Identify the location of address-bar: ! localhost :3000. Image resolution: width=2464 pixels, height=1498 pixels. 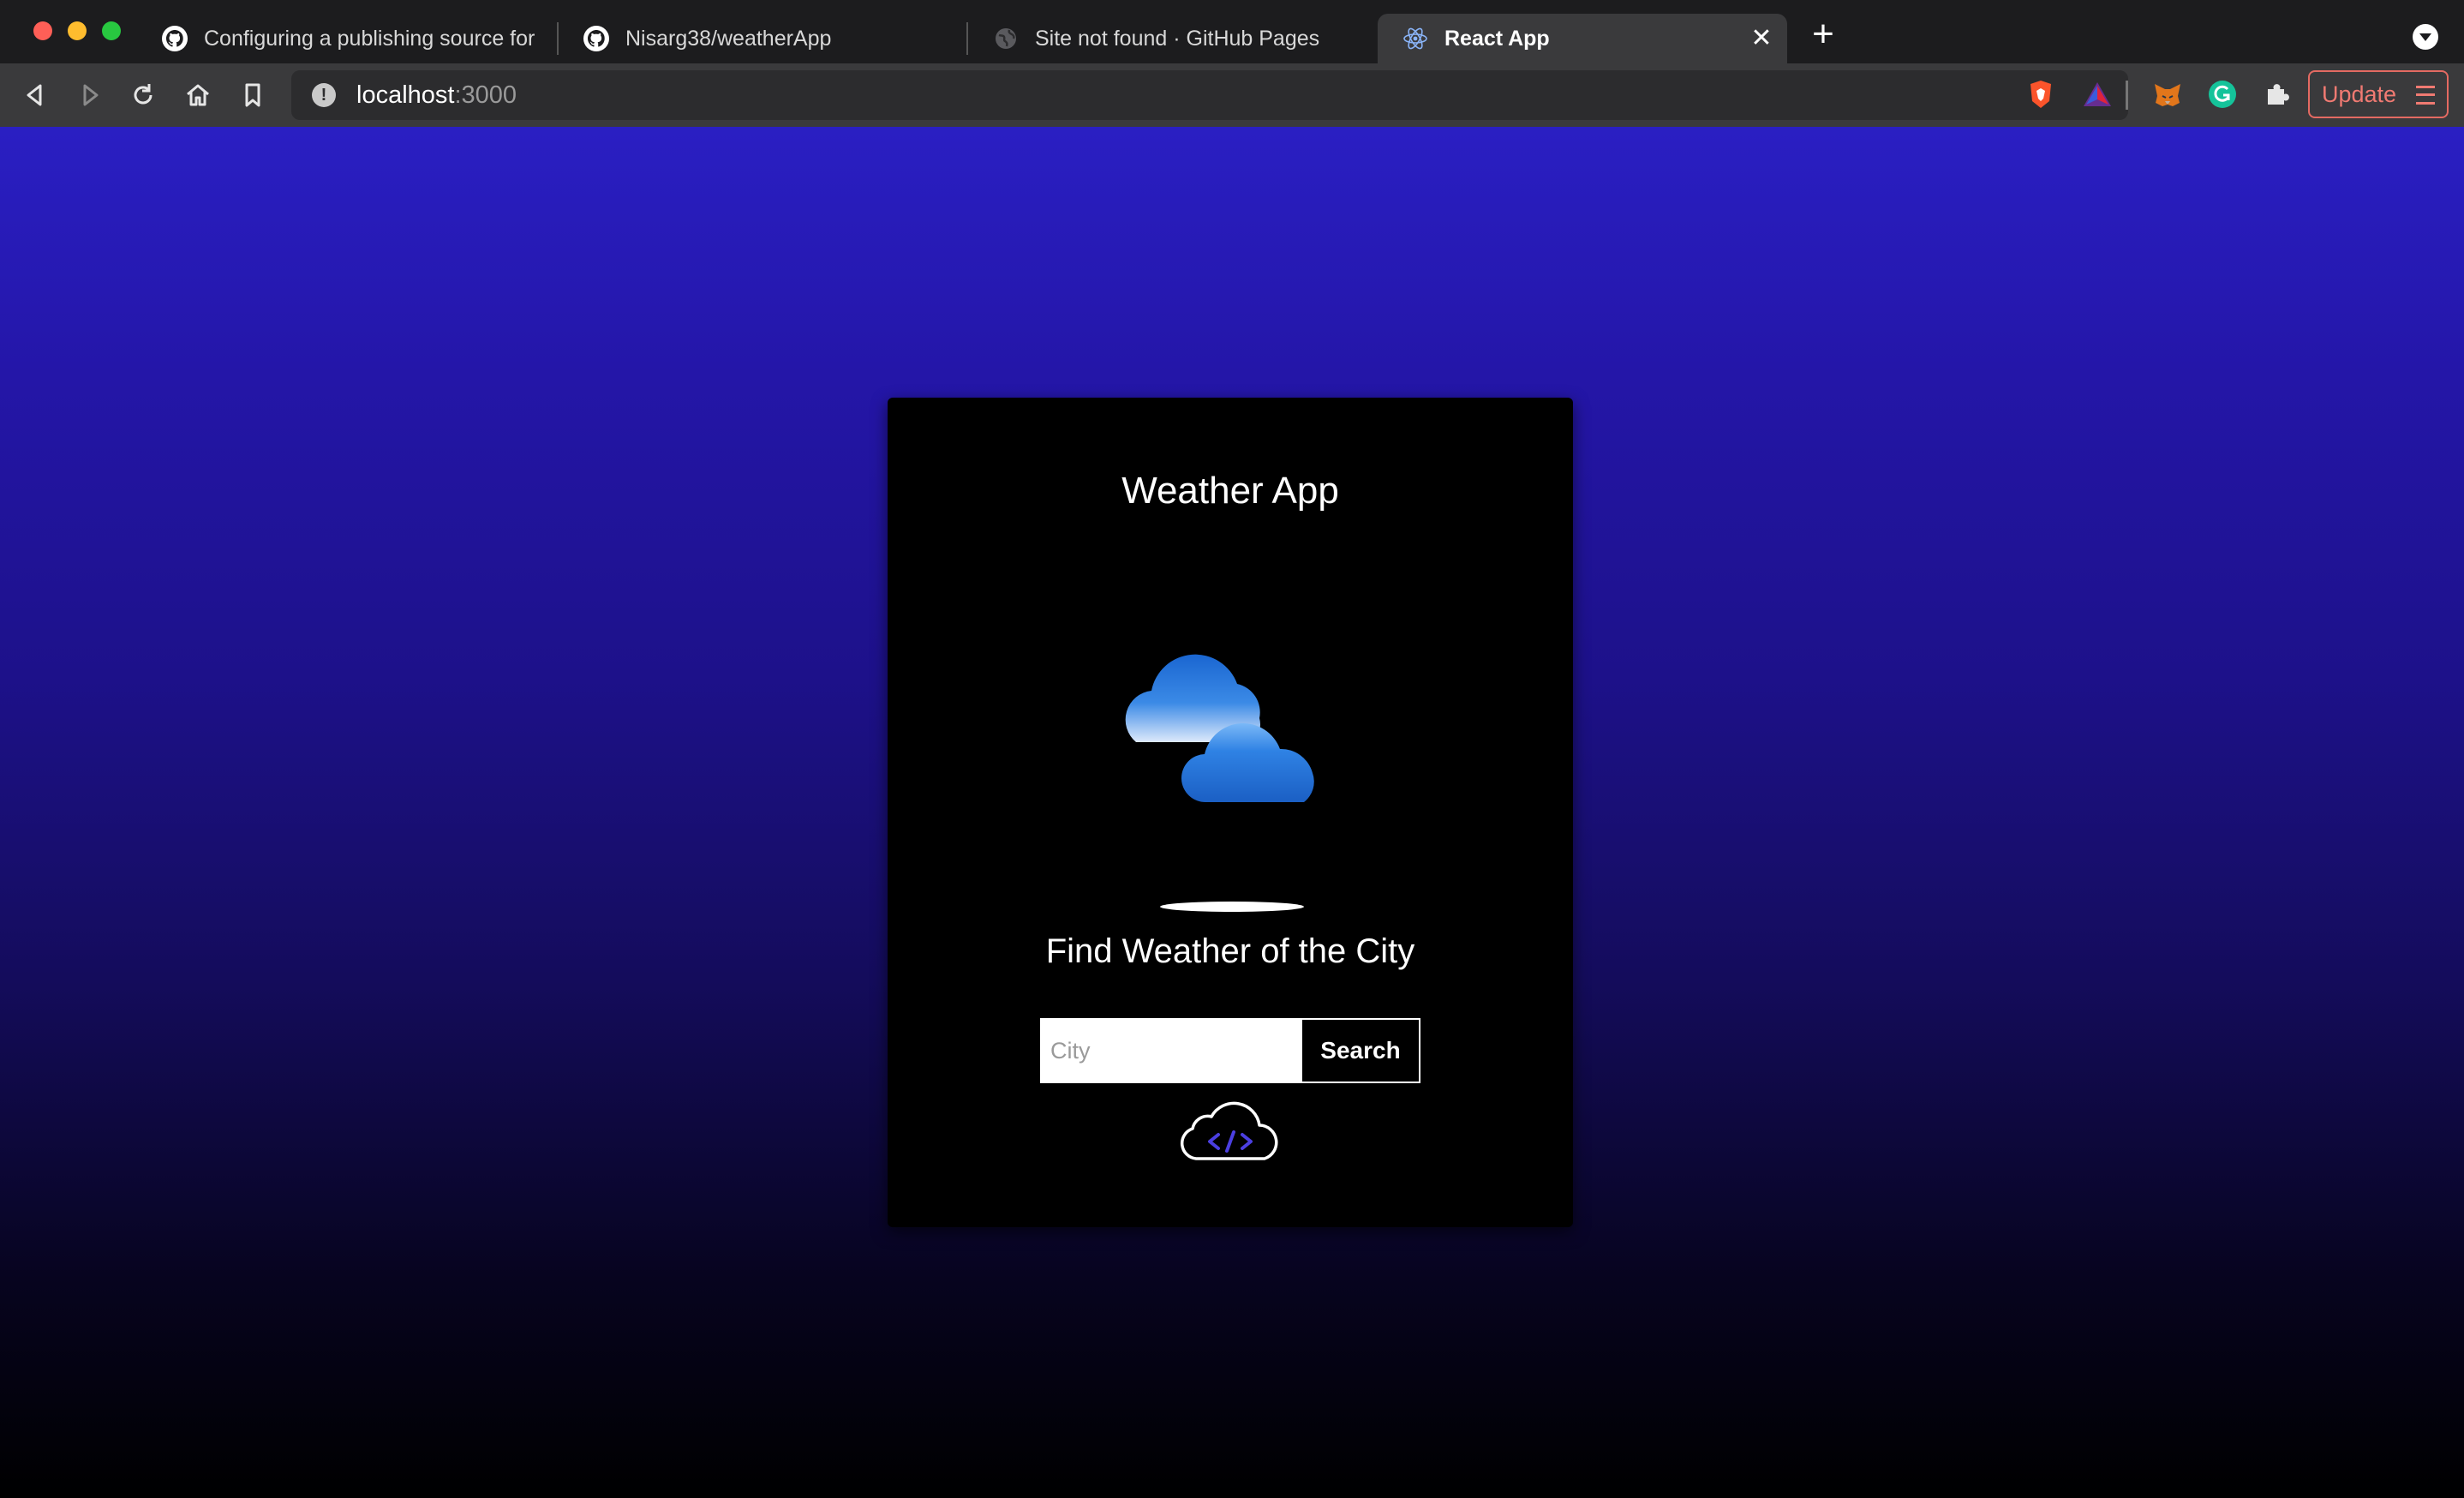
(1209, 95).